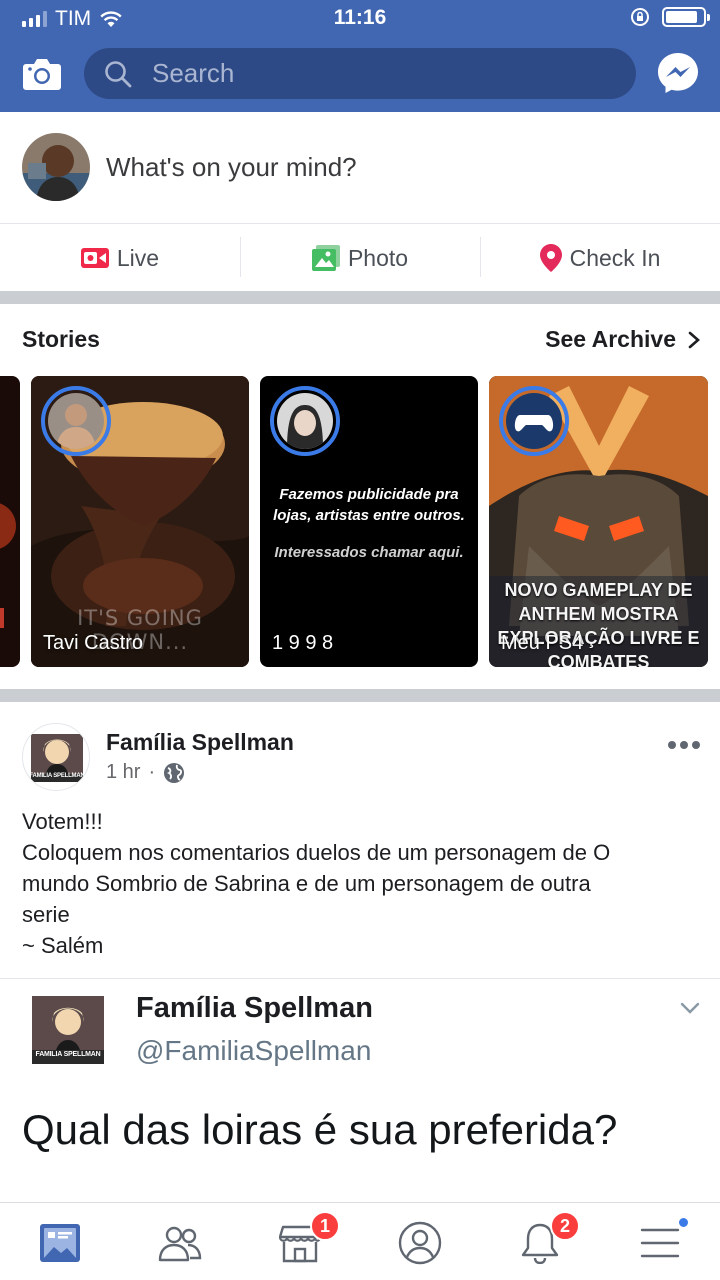 The height and width of the screenshot is (1280, 720). I want to click on tab-profile, so click(420, 1243).